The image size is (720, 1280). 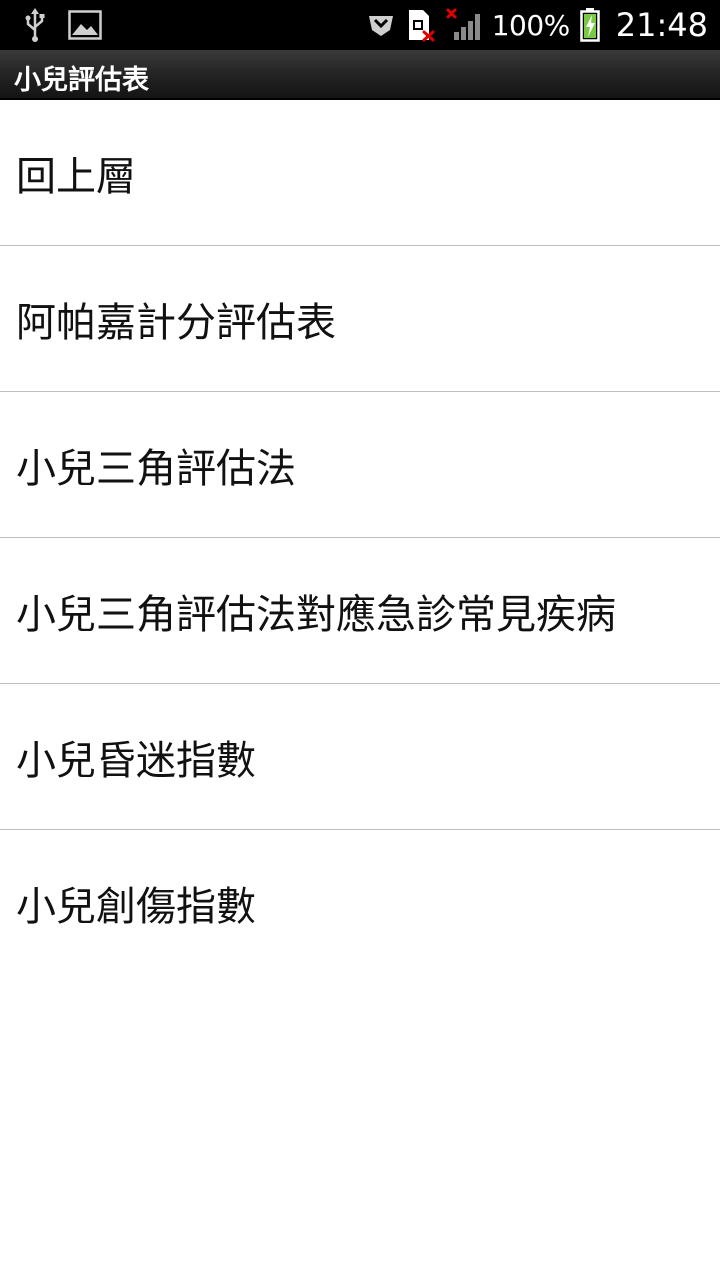 I want to click on image-icon, so click(x=85, y=25).